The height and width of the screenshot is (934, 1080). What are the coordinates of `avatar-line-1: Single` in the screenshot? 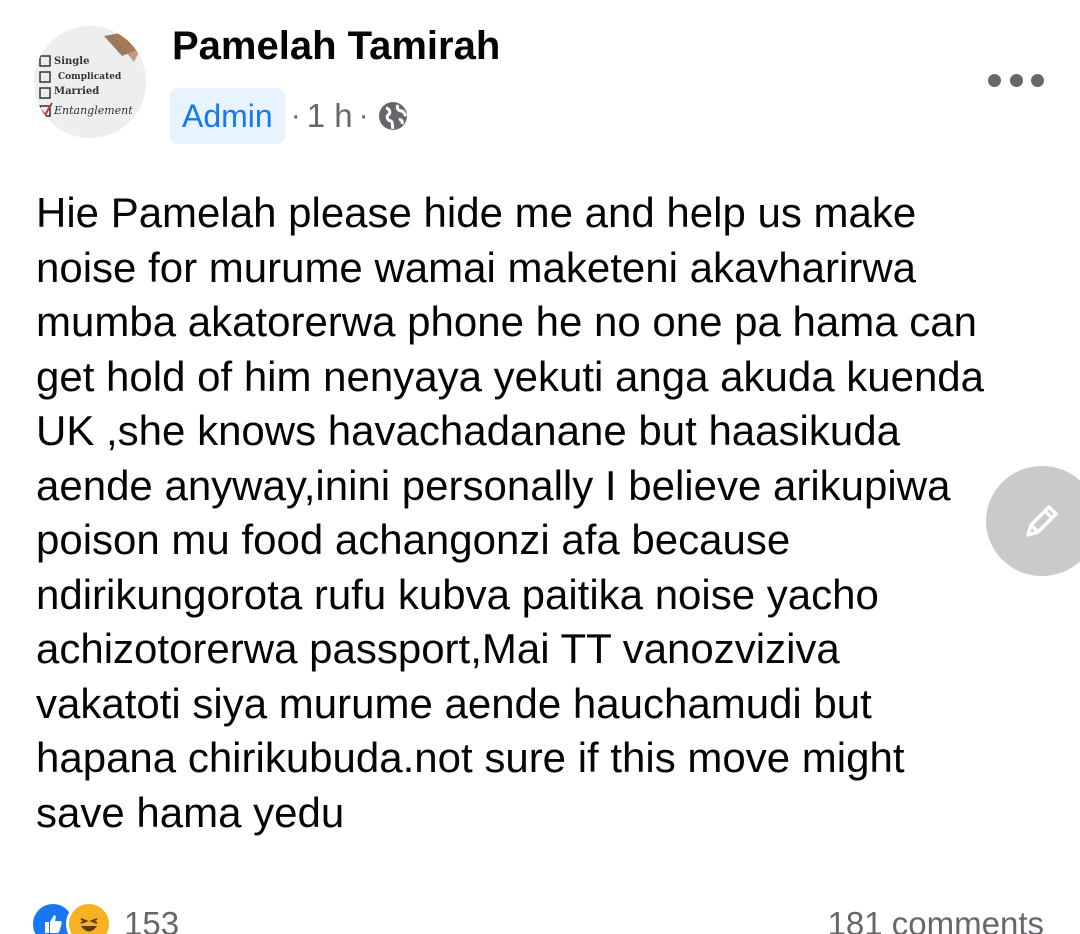 It's located at (71, 61).